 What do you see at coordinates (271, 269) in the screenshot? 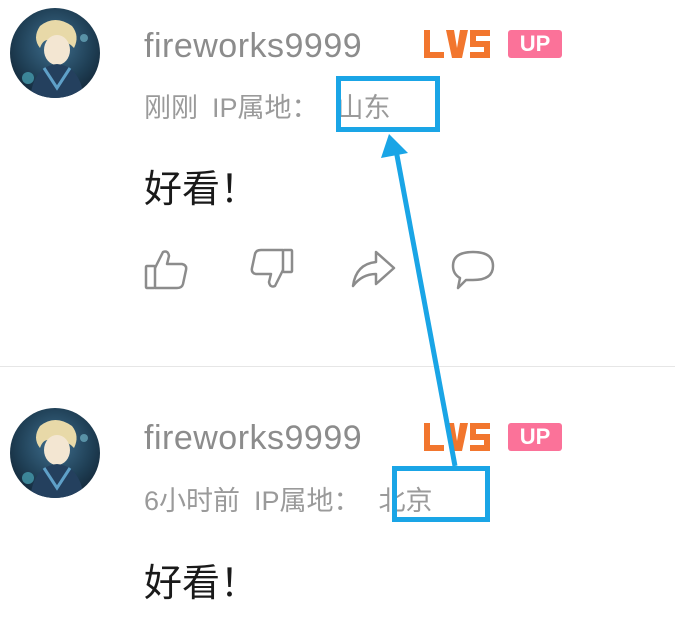
I see `thumbs-down-icon` at bounding box center [271, 269].